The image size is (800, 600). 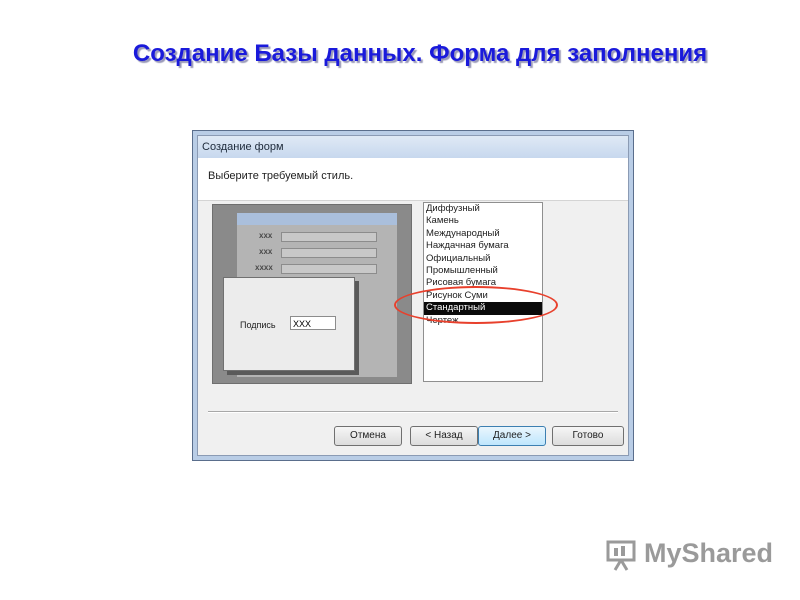 What do you see at coordinates (444, 436) in the screenshot?
I see `back-button: < Назад` at bounding box center [444, 436].